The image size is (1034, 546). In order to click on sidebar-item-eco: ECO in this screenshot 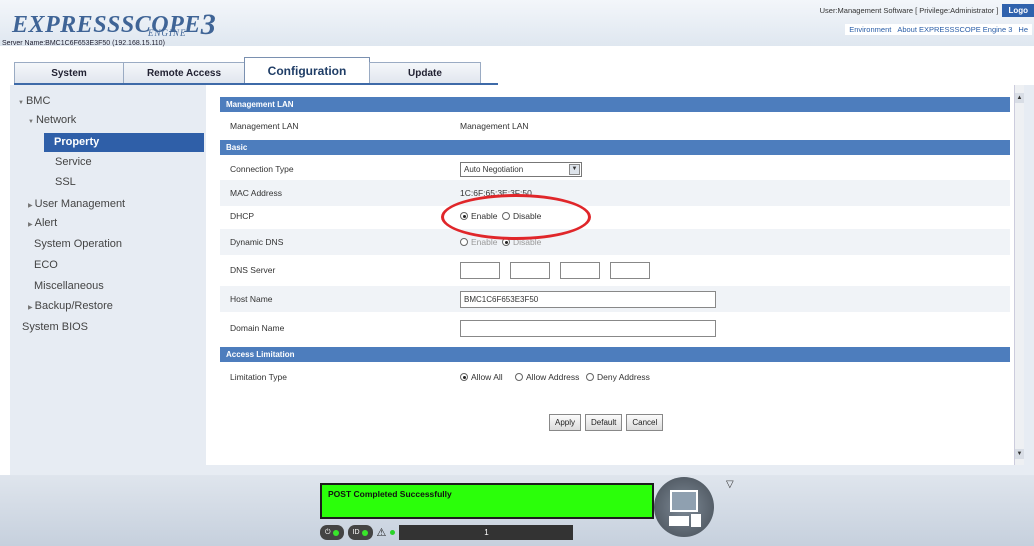, I will do `click(46, 265)`.